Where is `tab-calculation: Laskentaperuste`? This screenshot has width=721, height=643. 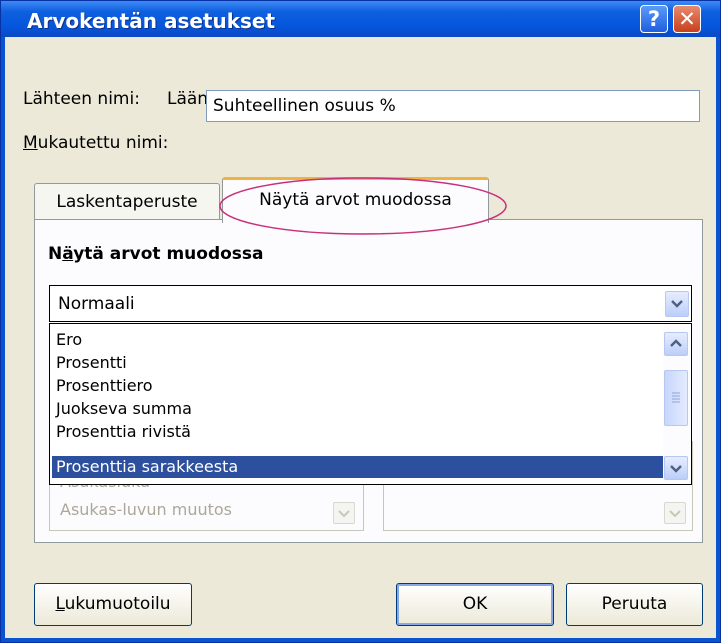 tab-calculation: Laskentaperuste is located at coordinates (127, 202).